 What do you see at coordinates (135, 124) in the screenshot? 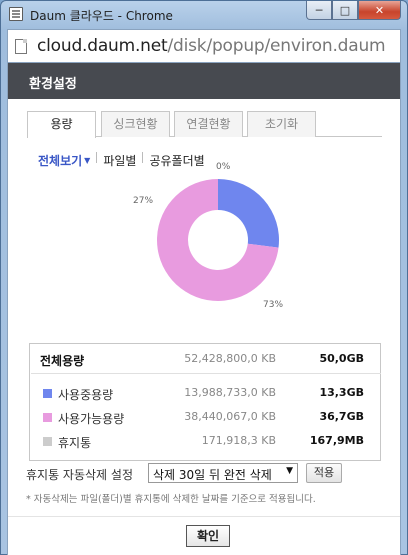
I see `tab-sync-status: 싱크현황` at bounding box center [135, 124].